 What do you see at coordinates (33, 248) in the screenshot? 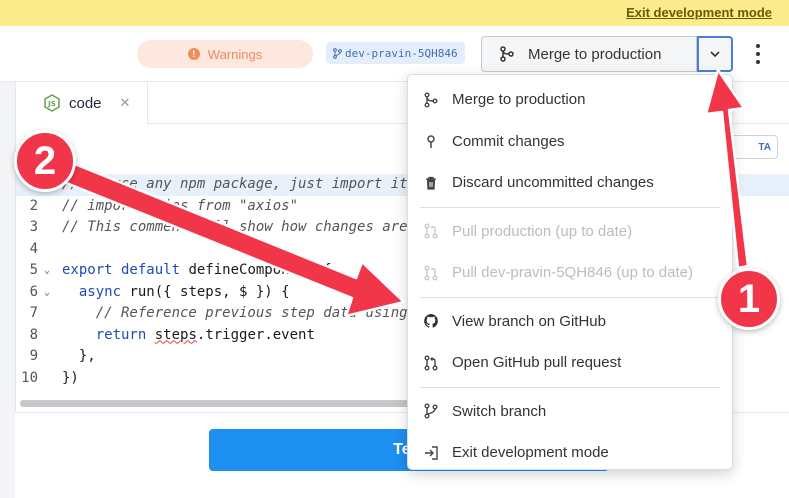
I see `line-number: 4` at bounding box center [33, 248].